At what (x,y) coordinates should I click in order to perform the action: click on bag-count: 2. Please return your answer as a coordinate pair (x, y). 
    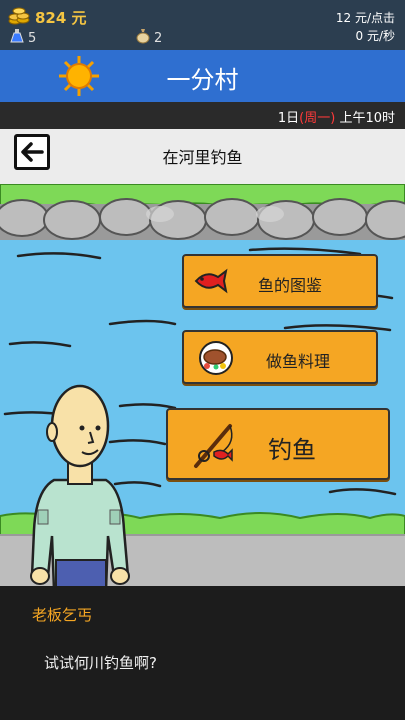
    Looking at the image, I should click on (158, 38).